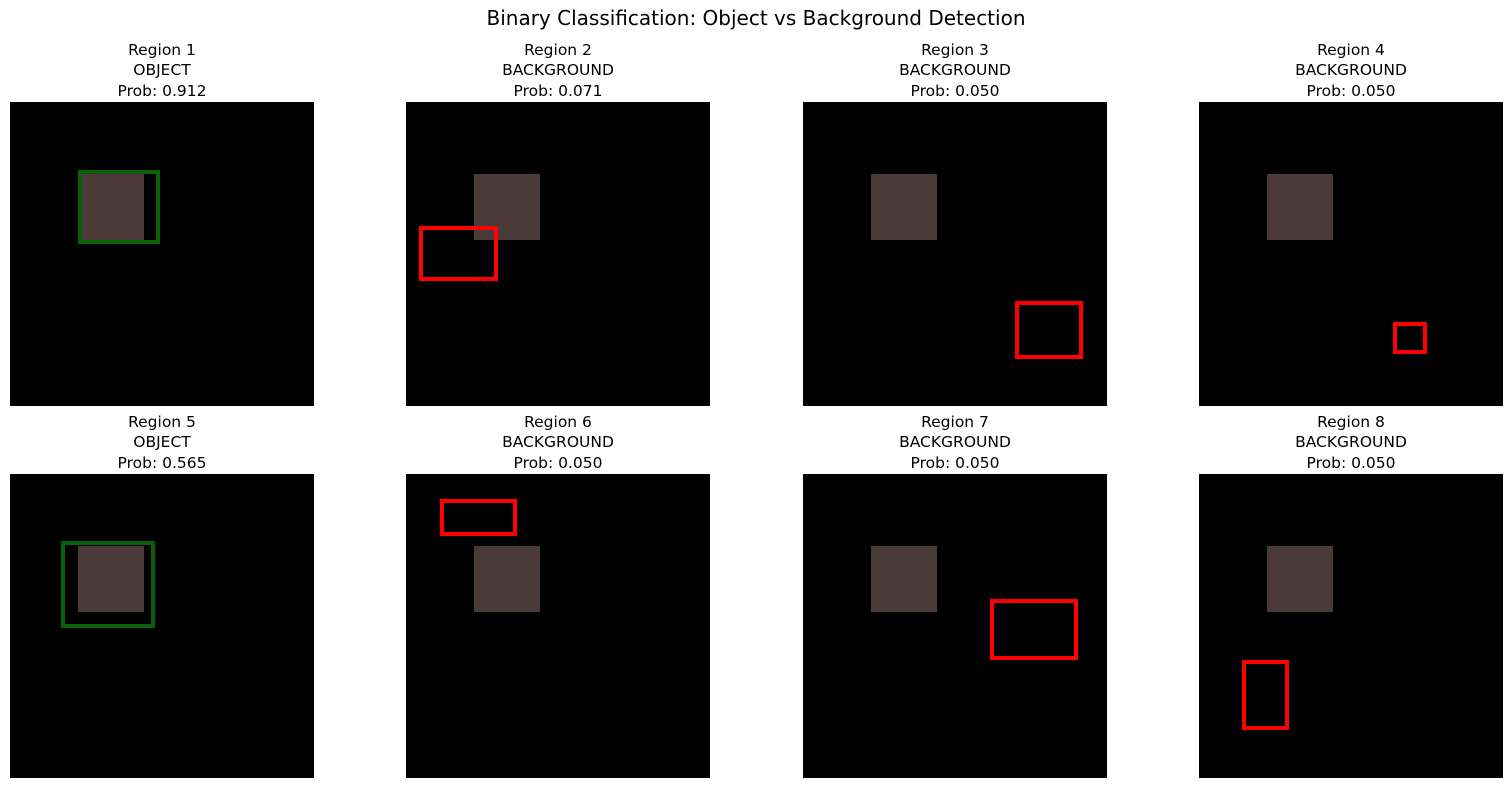  I want to click on panel-title: Region 1 OBJECT Prob: 0.912, so click(162, 71).